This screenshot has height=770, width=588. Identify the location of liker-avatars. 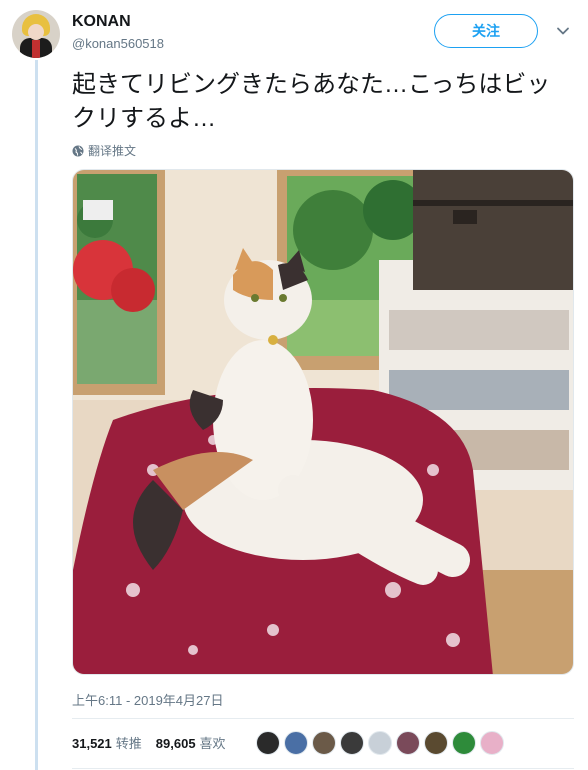
(380, 743).